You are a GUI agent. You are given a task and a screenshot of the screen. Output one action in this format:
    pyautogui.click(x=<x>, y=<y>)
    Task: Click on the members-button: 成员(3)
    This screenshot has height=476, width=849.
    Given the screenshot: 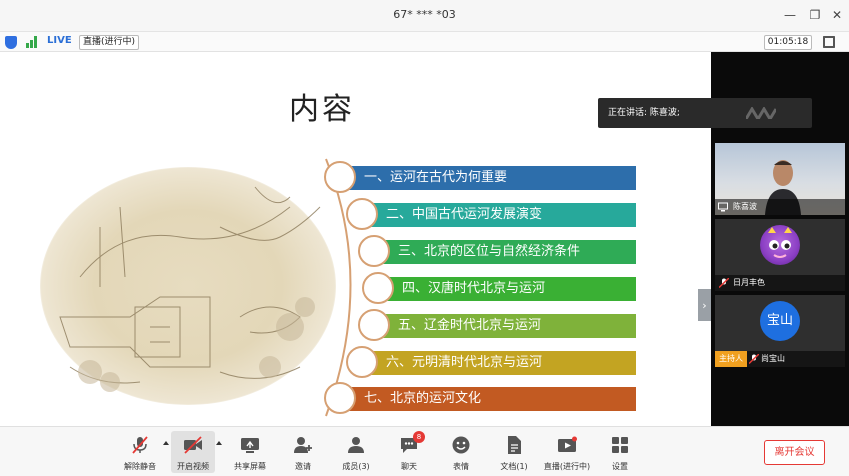 What is the action you would take?
    pyautogui.click(x=356, y=452)
    